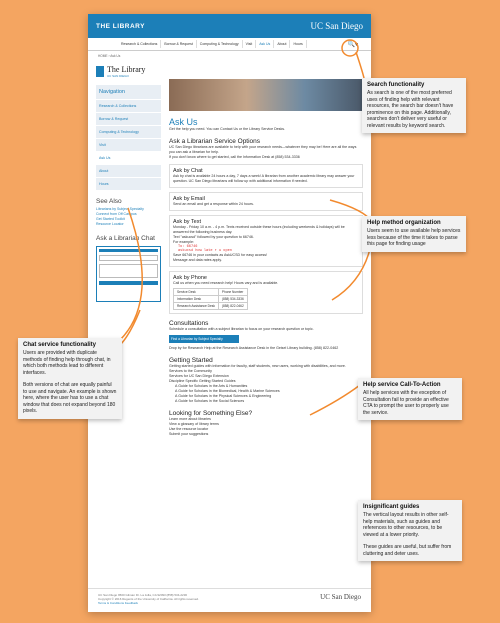 This screenshot has height=623, width=500. I want to click on sidebar-item-visit: Visit, so click(128, 145).